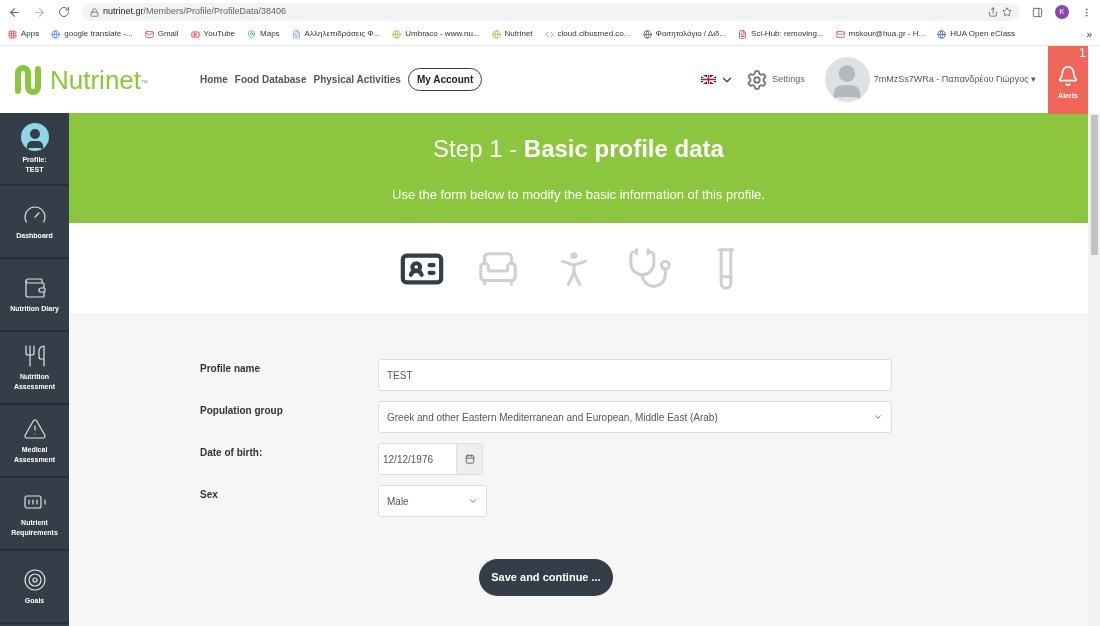  Describe the element at coordinates (635, 375) in the screenshot. I see `text-field: TEST` at that location.